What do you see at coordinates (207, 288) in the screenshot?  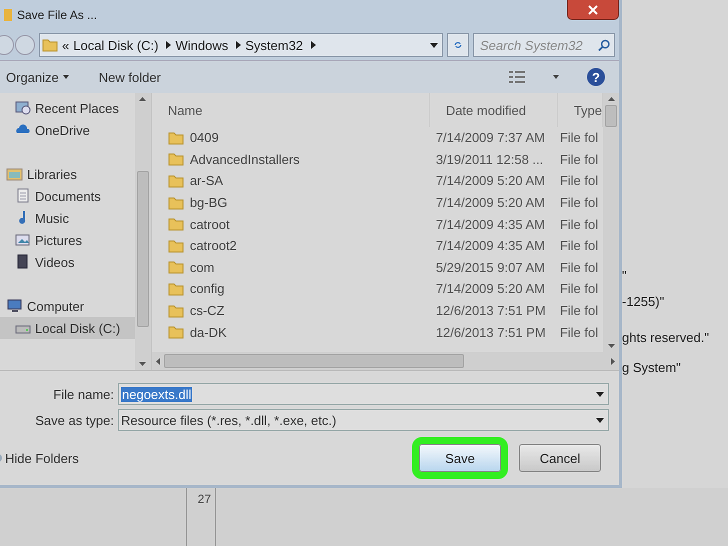 I see `file-name: config` at bounding box center [207, 288].